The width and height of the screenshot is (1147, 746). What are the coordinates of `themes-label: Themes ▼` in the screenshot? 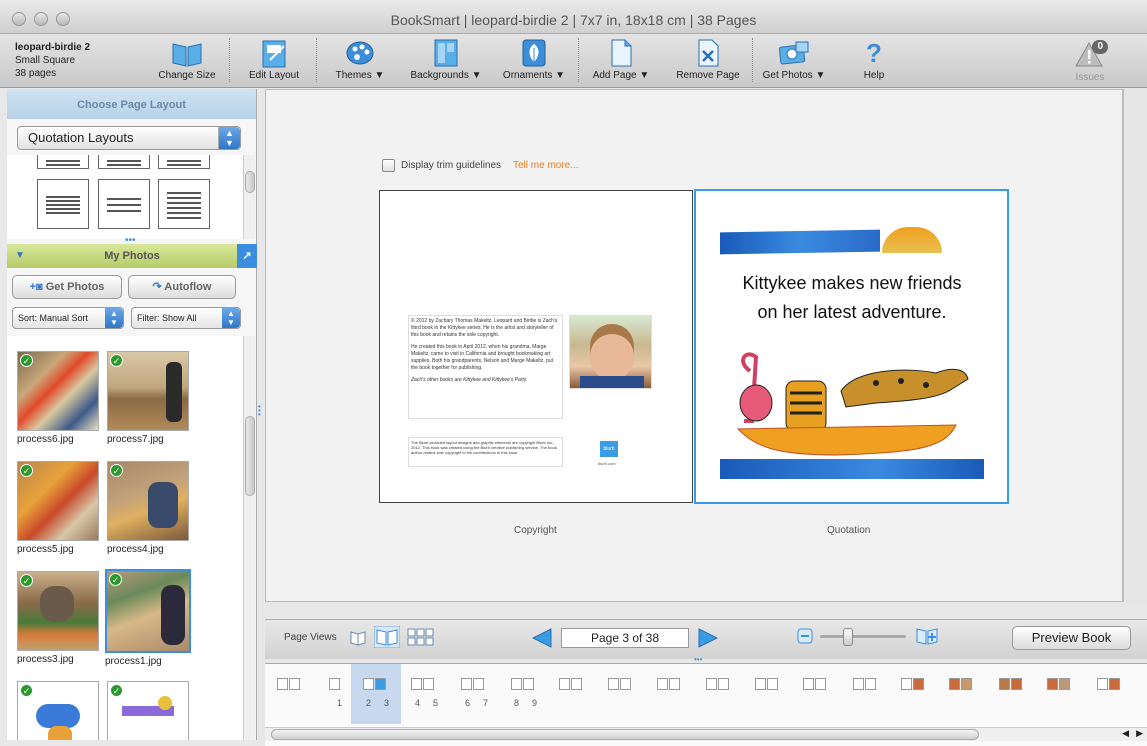 It's located at (360, 75).